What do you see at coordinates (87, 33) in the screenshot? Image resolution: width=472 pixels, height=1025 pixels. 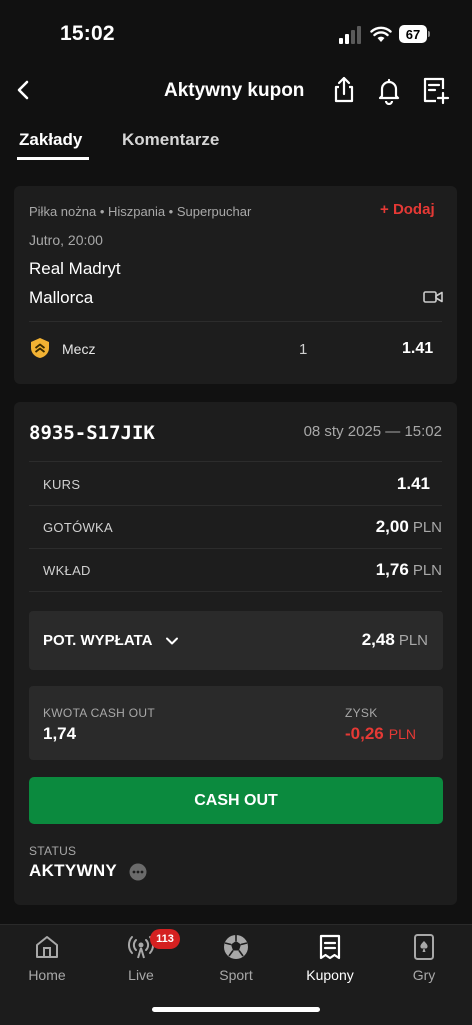 I see `clock: 15:02` at bounding box center [87, 33].